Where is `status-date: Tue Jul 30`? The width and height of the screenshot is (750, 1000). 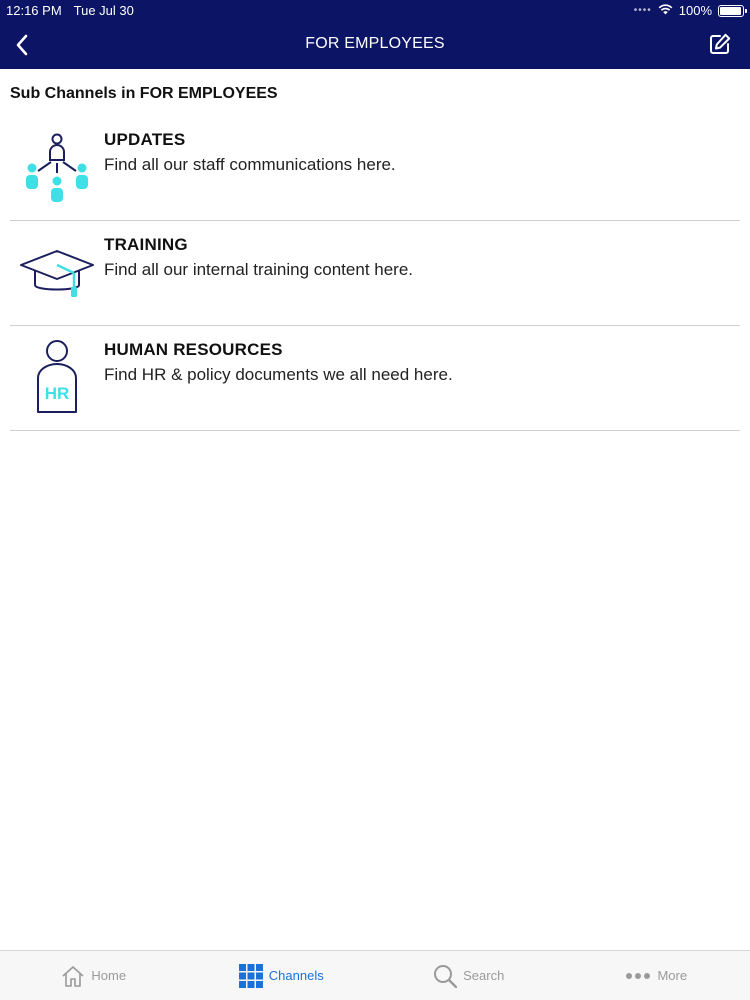 status-date: Tue Jul 30 is located at coordinates (103, 10).